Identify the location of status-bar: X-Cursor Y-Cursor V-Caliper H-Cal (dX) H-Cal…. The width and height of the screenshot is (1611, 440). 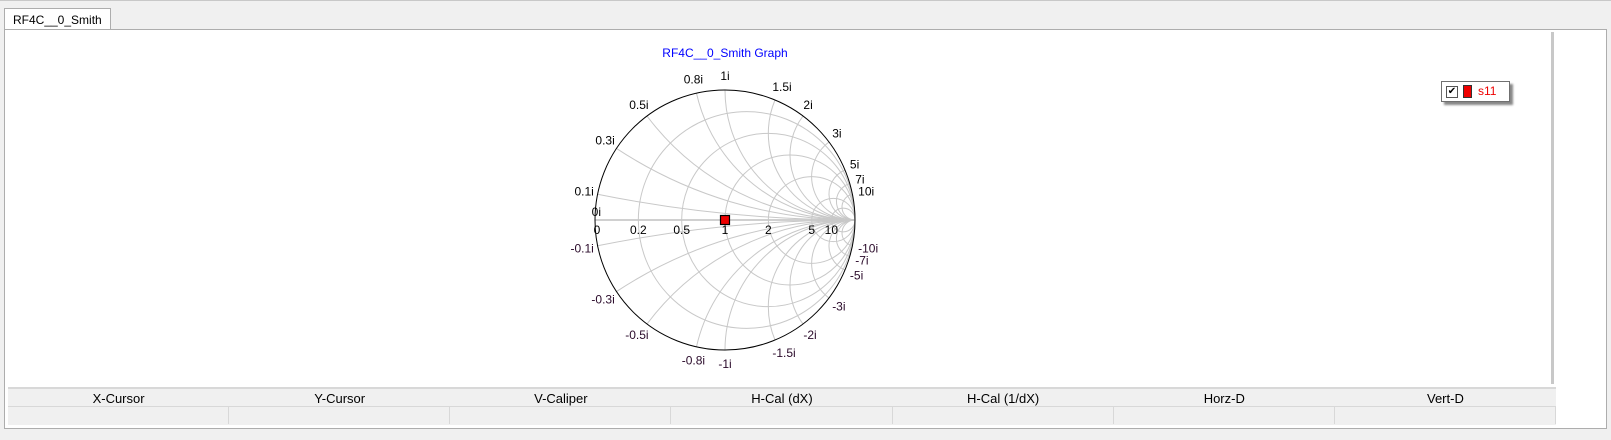
(782, 406).